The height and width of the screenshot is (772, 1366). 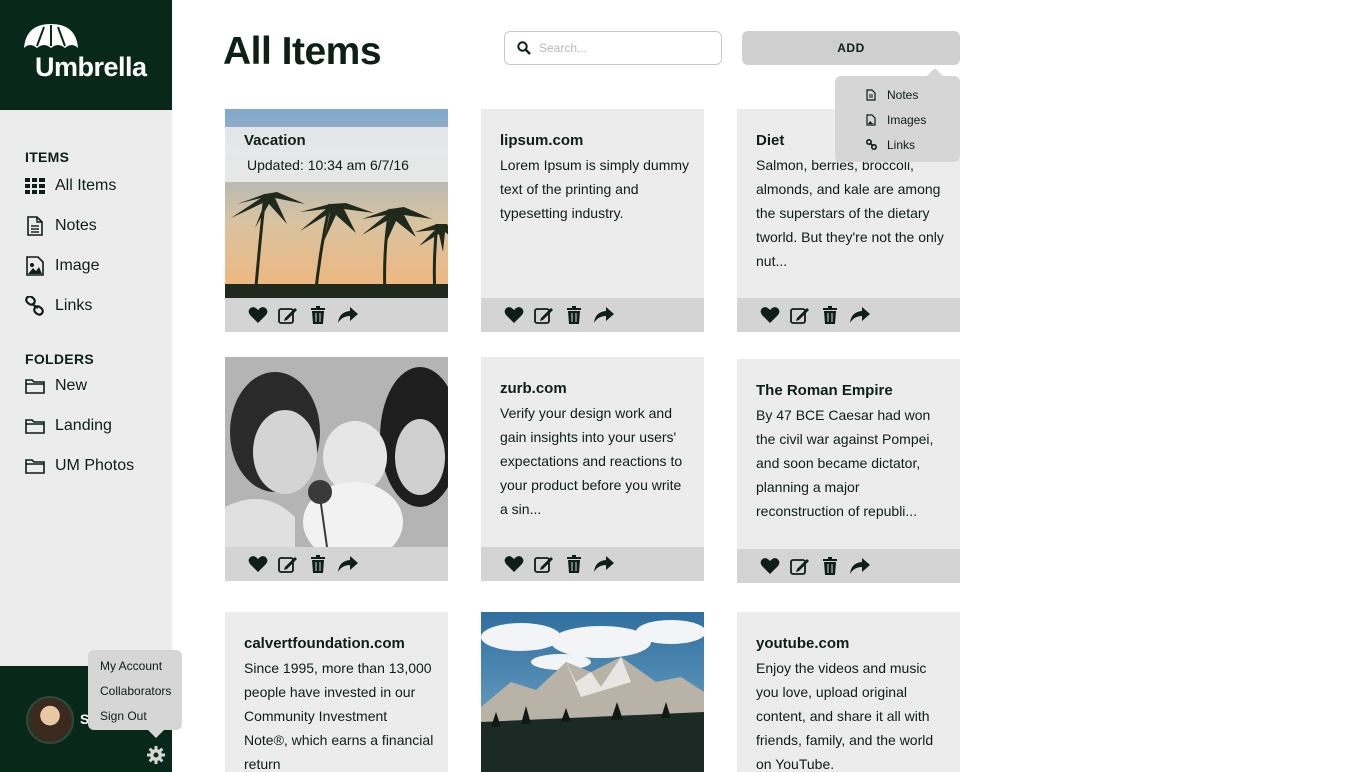 What do you see at coordinates (86, 185) in the screenshot?
I see `sidebar-item-label: All Items` at bounding box center [86, 185].